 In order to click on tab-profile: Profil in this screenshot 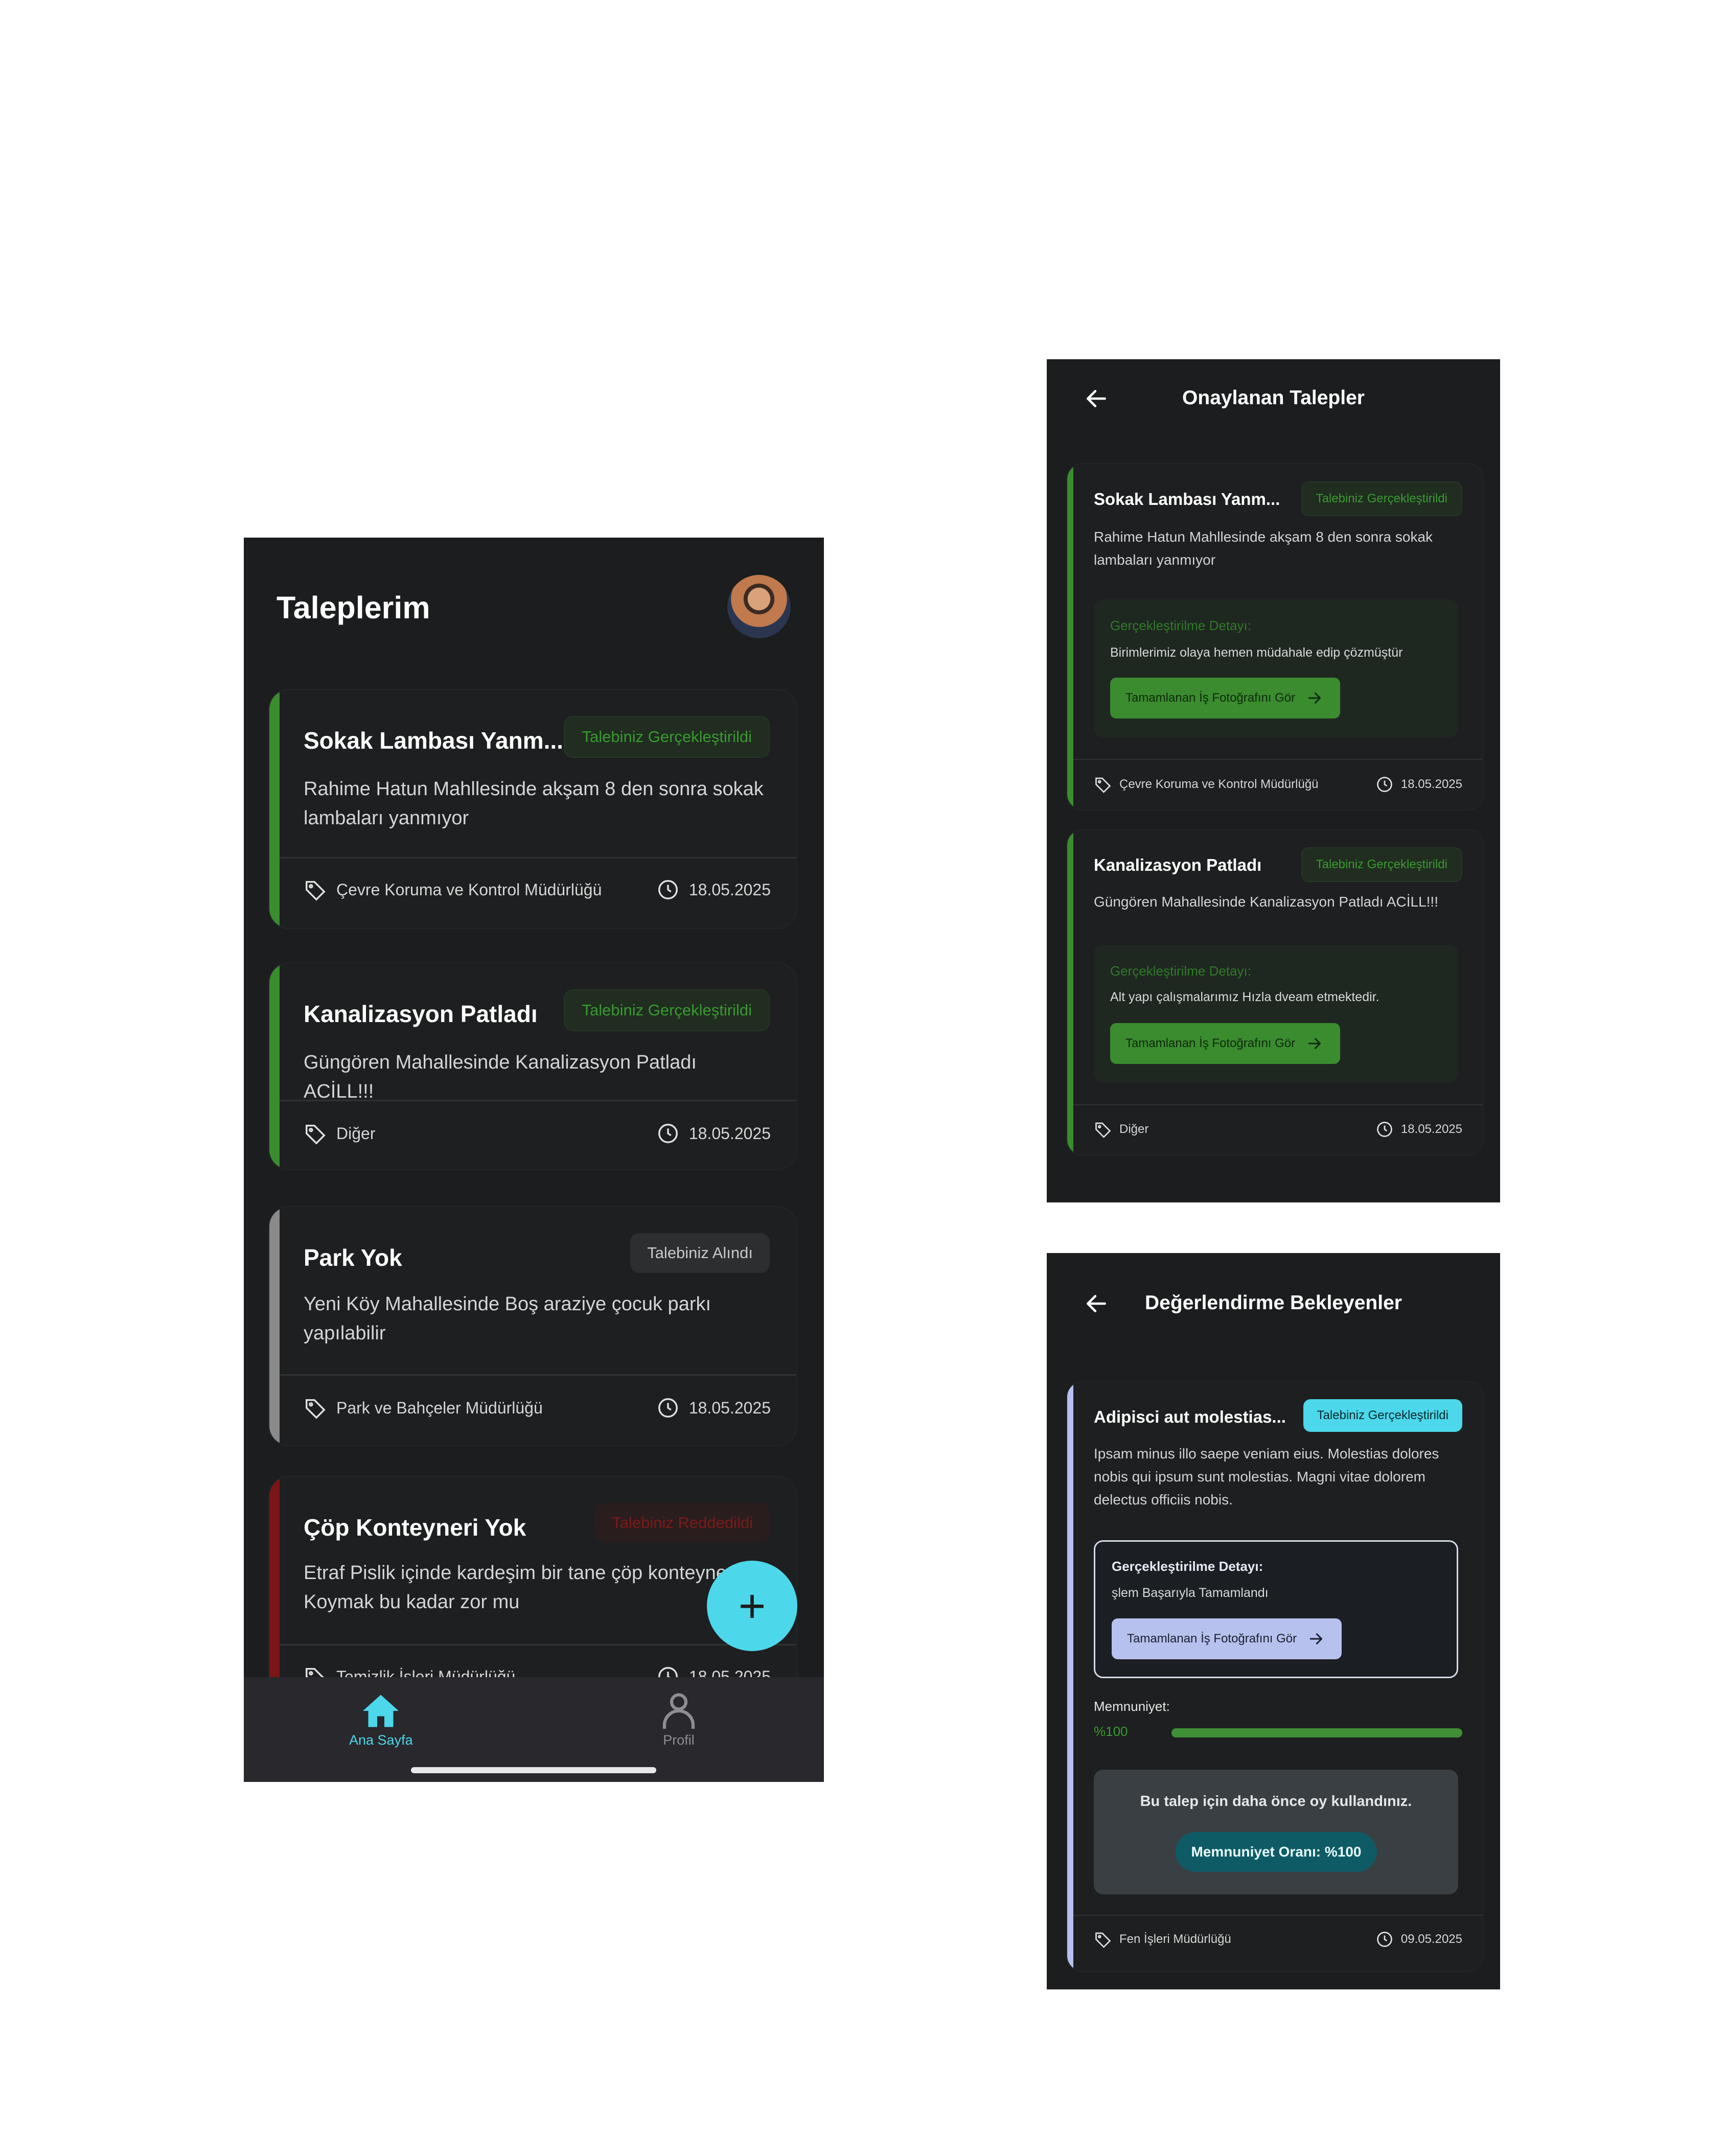, I will do `click(678, 1718)`.